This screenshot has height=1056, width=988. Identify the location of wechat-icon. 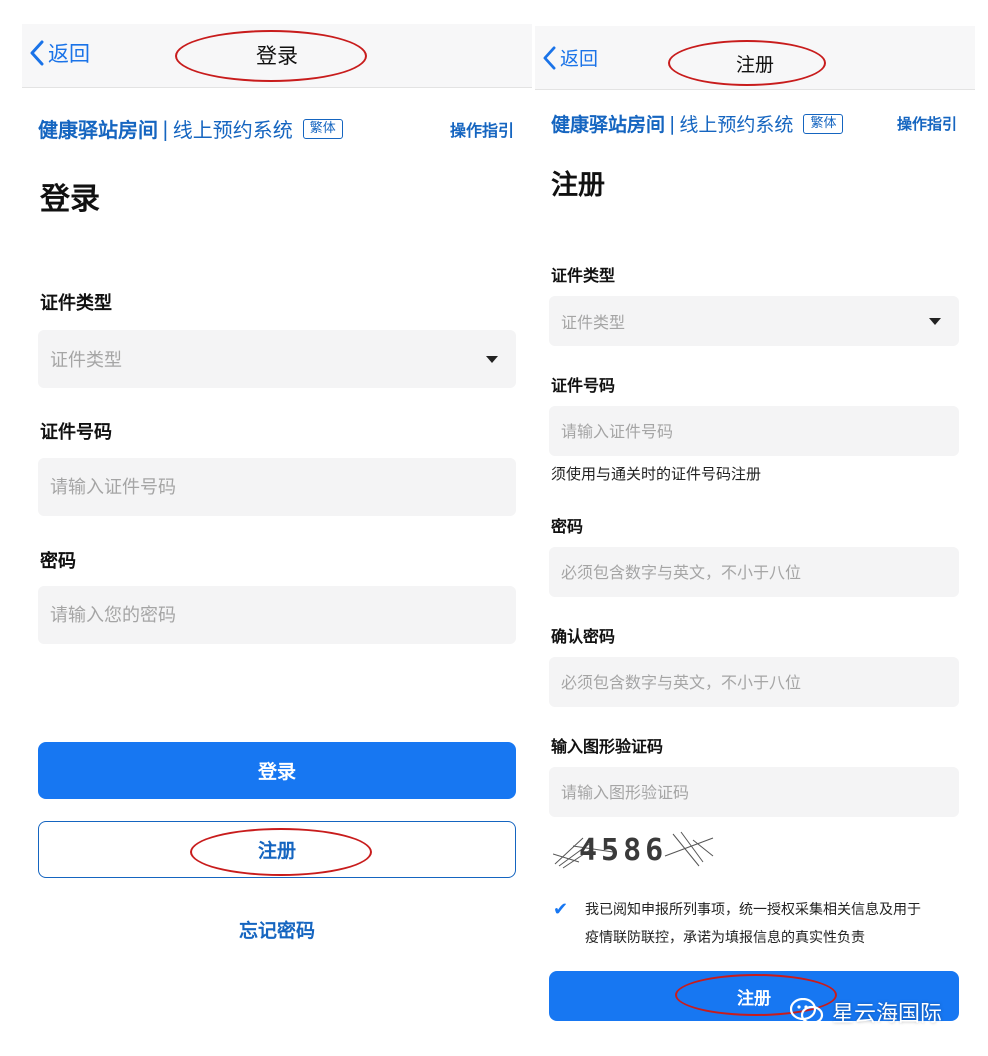
(807, 1011).